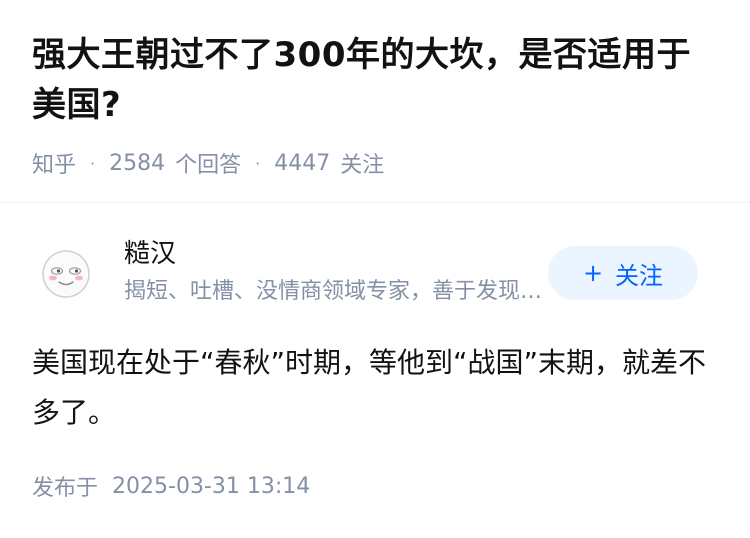 This screenshot has height=538, width=750. I want to click on follow-button: + 关注, so click(623, 273).